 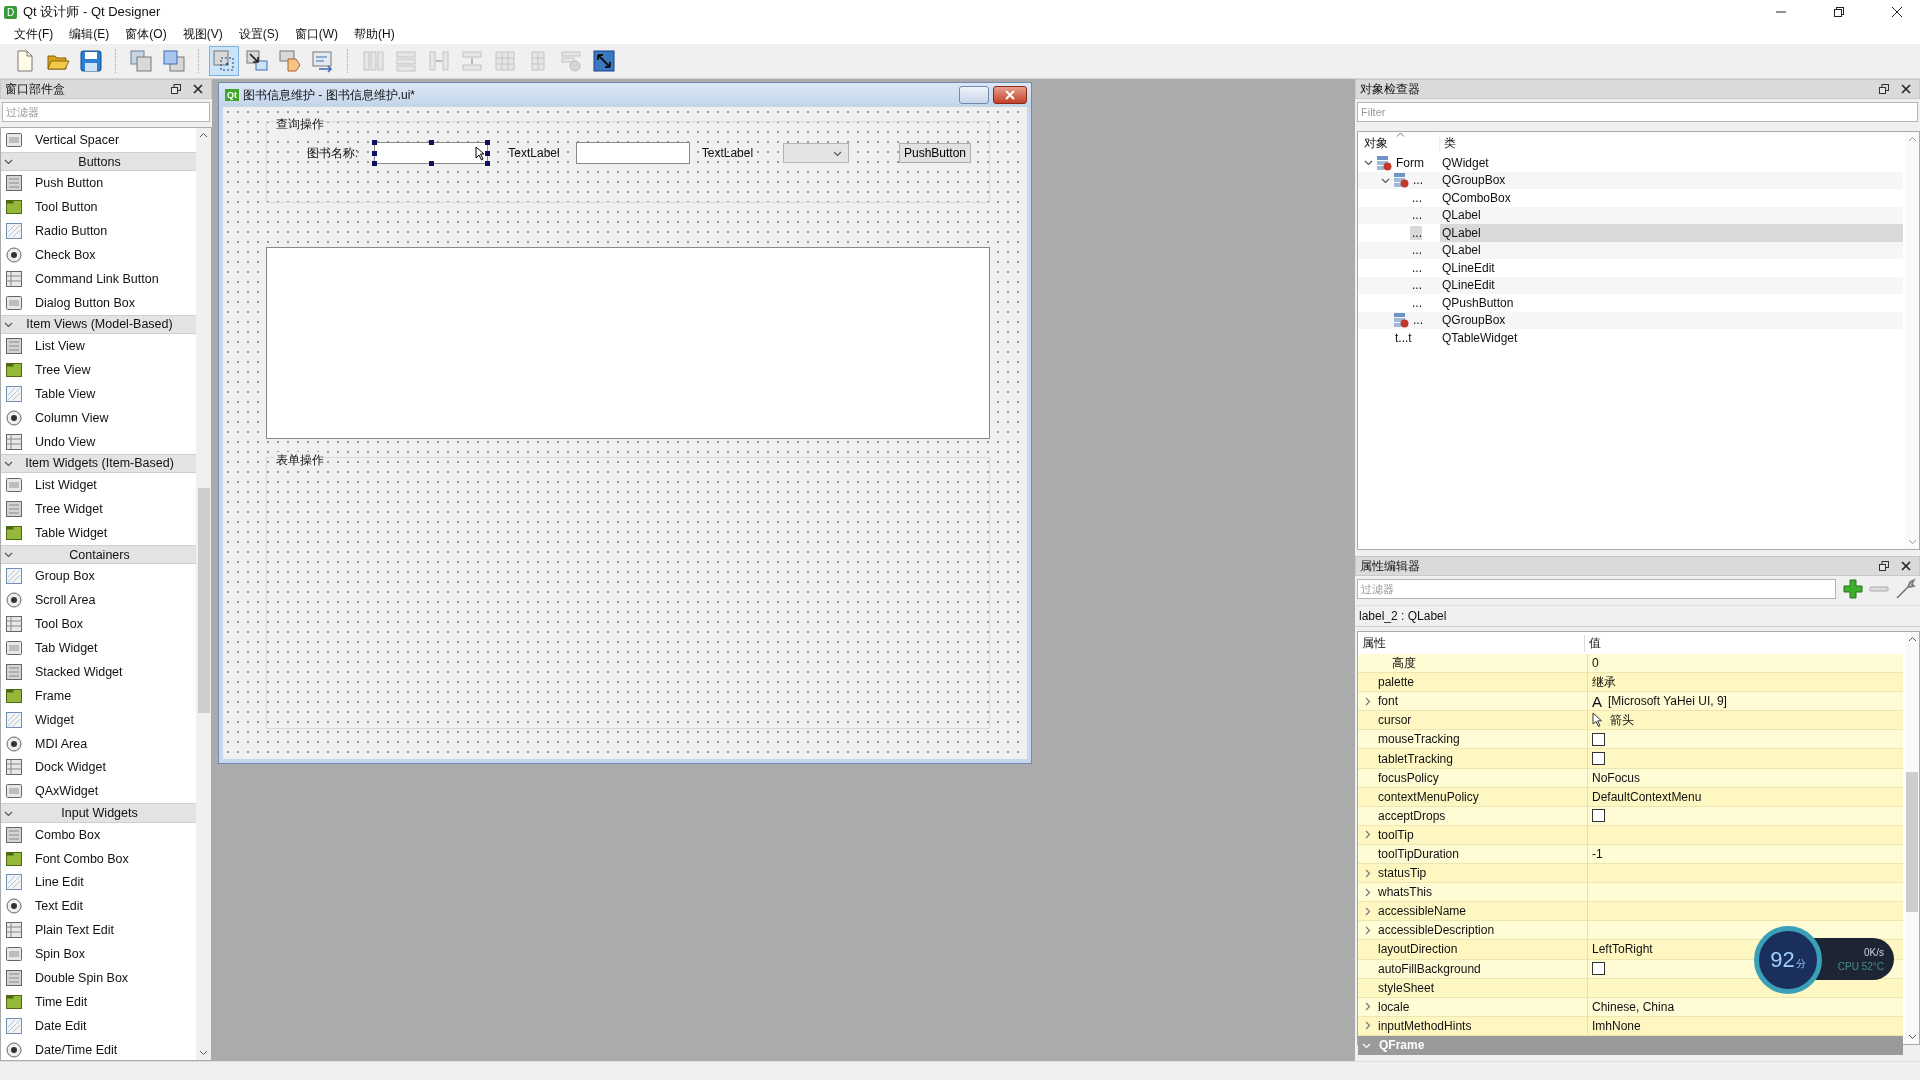 What do you see at coordinates (98, 302) in the screenshot?
I see `list-item: Dialog Button Box` at bounding box center [98, 302].